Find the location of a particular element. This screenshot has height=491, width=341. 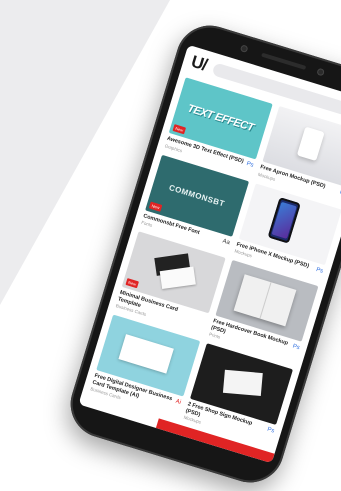

thumbnail-text: COMMONSBT is located at coordinates (197, 195).